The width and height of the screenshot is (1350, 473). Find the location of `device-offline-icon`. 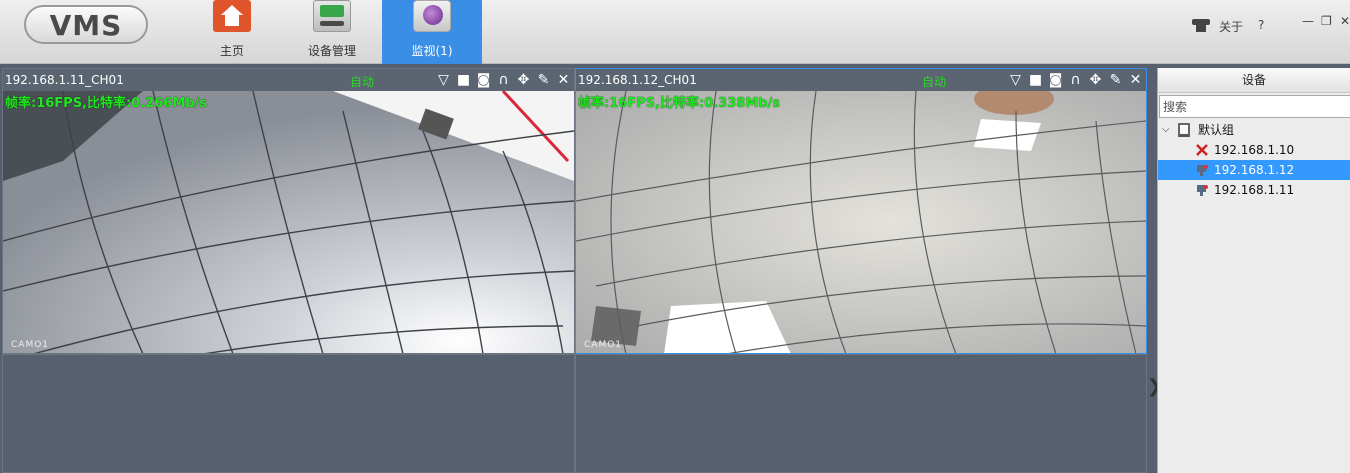

device-offline-icon is located at coordinates (1202, 150).